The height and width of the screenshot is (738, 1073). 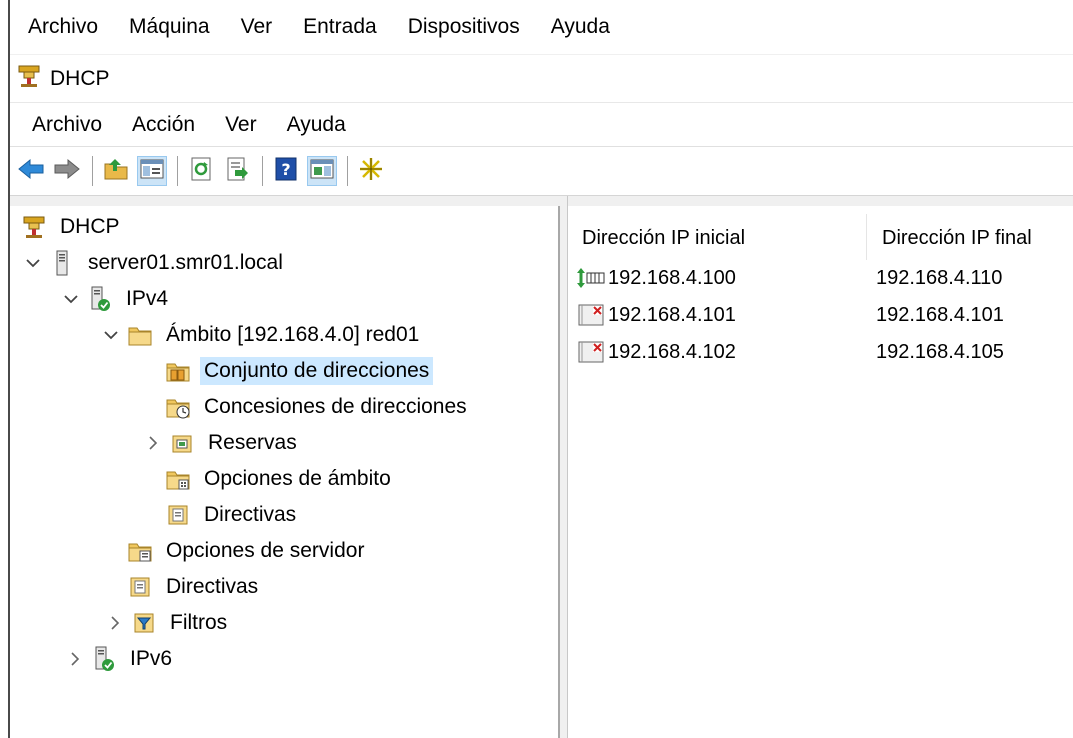 I want to click on tree-node-policies: Directivas, so click(x=195, y=587).